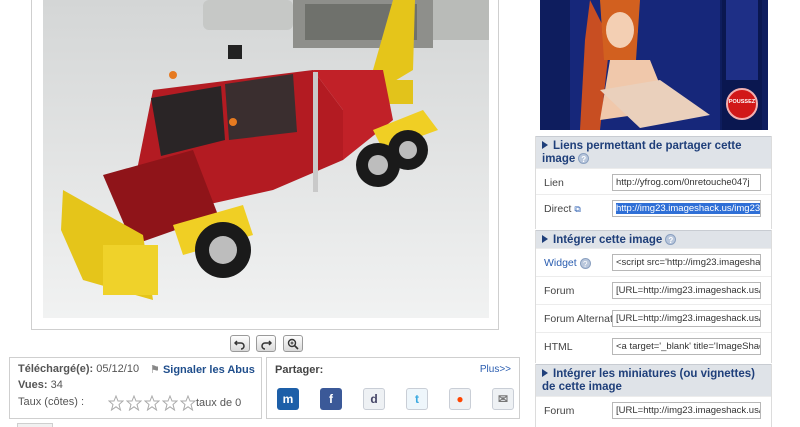 This screenshot has height=427, width=800. I want to click on share-box: Partager: Plus>> m f d t ● ✉, so click(393, 388).